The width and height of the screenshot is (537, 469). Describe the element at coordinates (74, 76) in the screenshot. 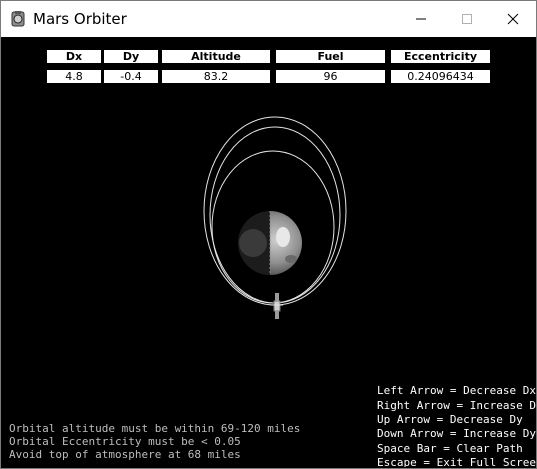

I see `hud-value-dx: 4.8` at that location.